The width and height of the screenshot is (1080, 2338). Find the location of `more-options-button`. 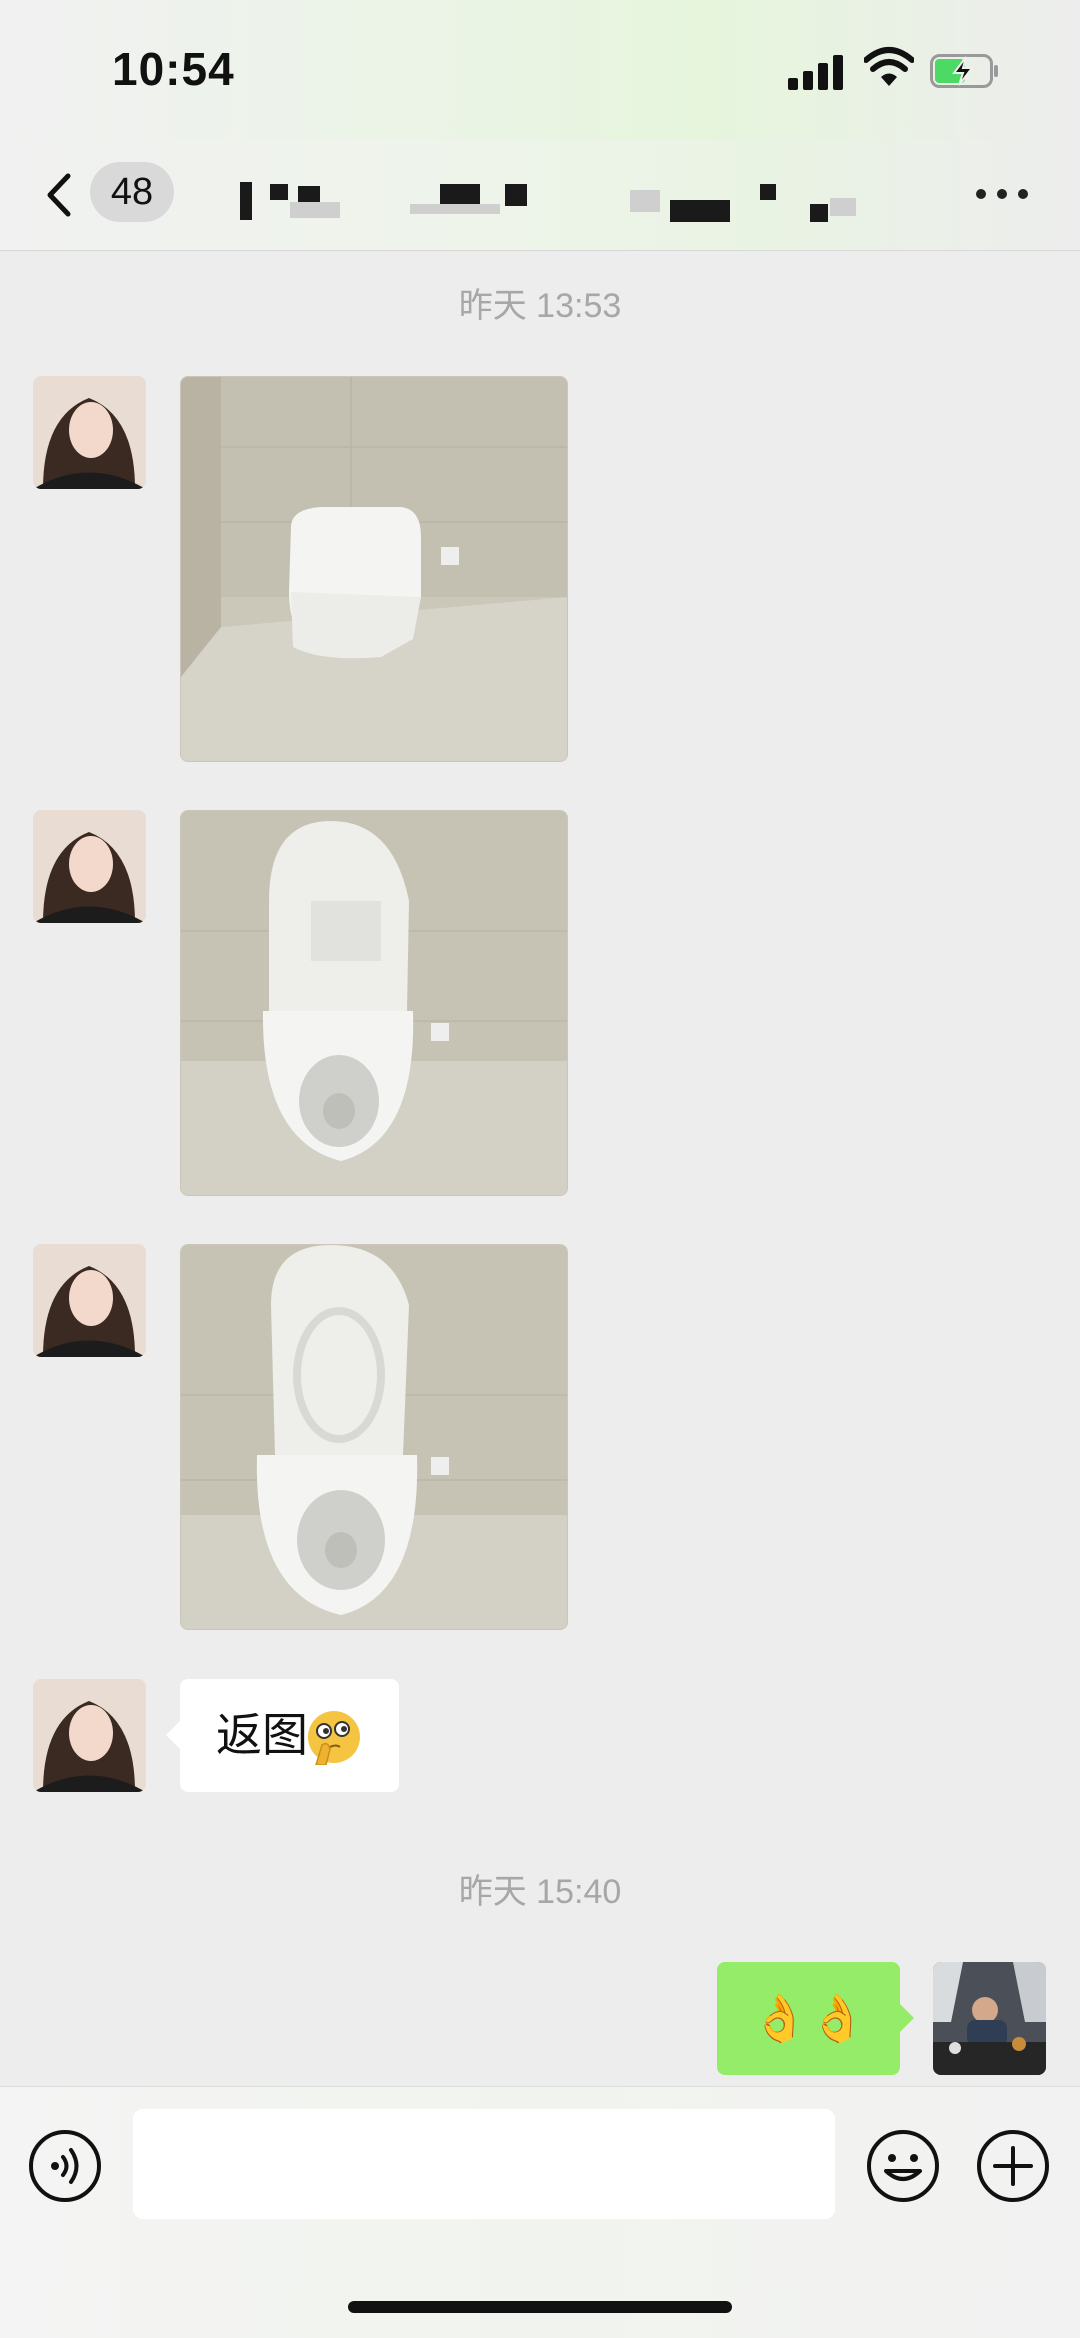

more-options-button is located at coordinates (1002, 194).